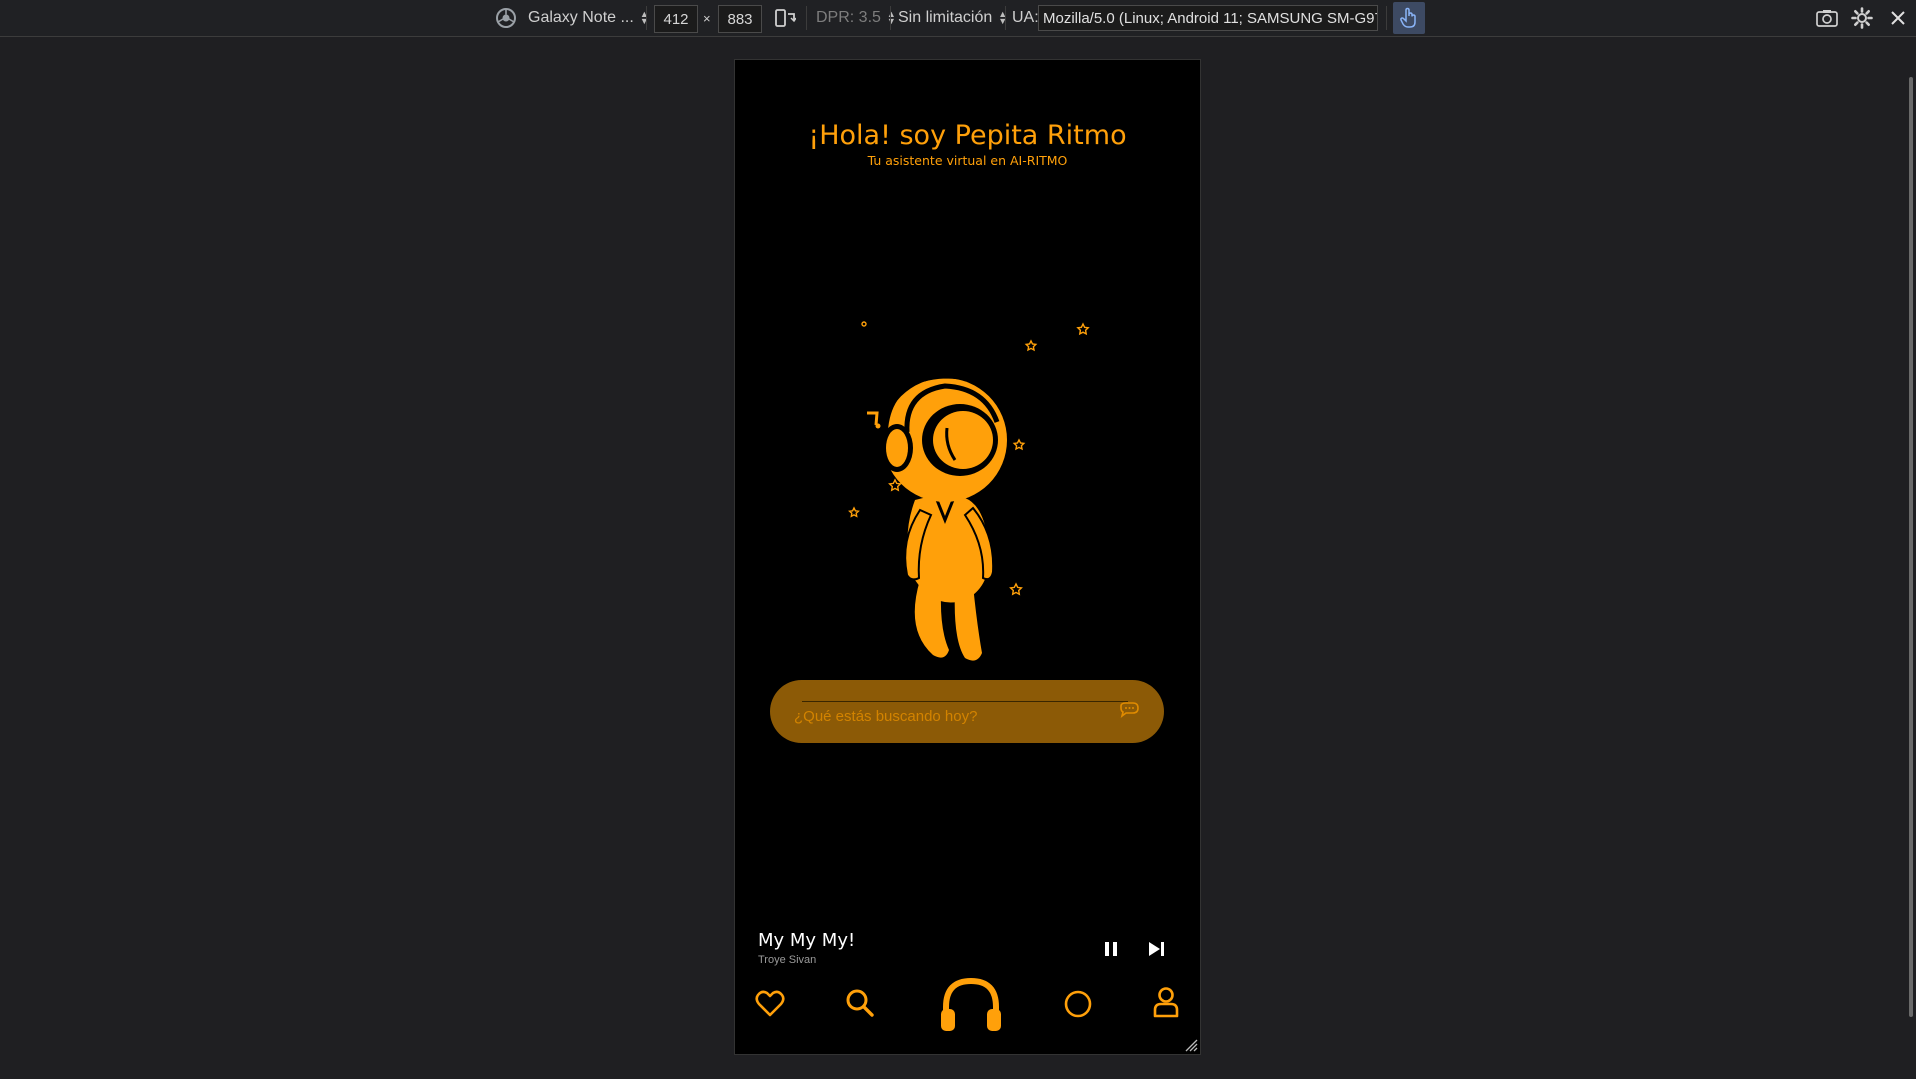  What do you see at coordinates (848, 17) in the screenshot?
I see `dpr-label: DPR: 3.5` at bounding box center [848, 17].